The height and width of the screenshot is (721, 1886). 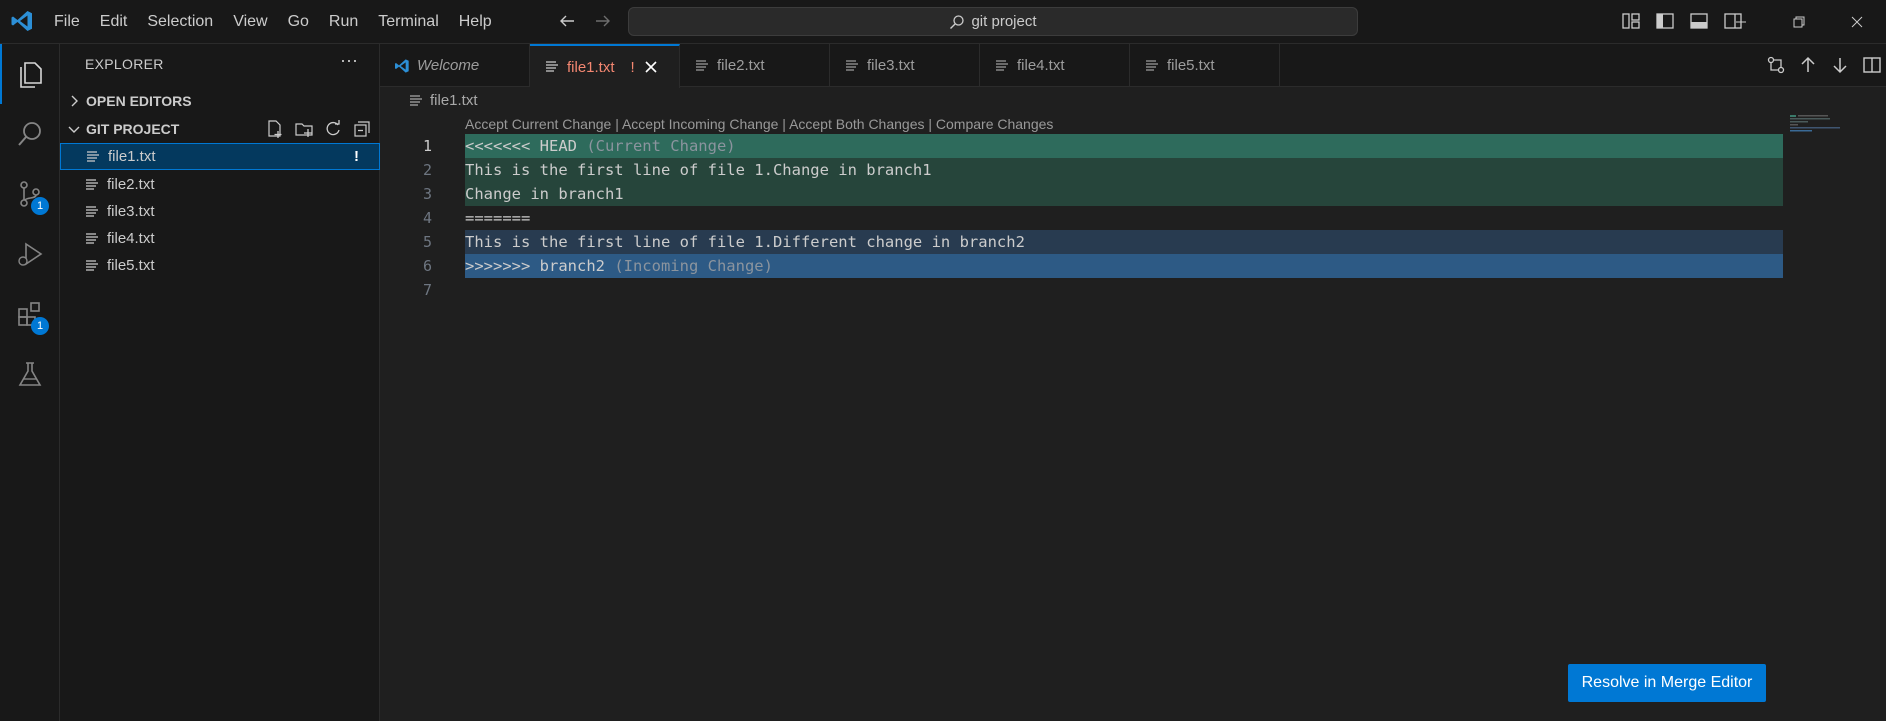 I want to click on menu-file: File, so click(x=67, y=22).